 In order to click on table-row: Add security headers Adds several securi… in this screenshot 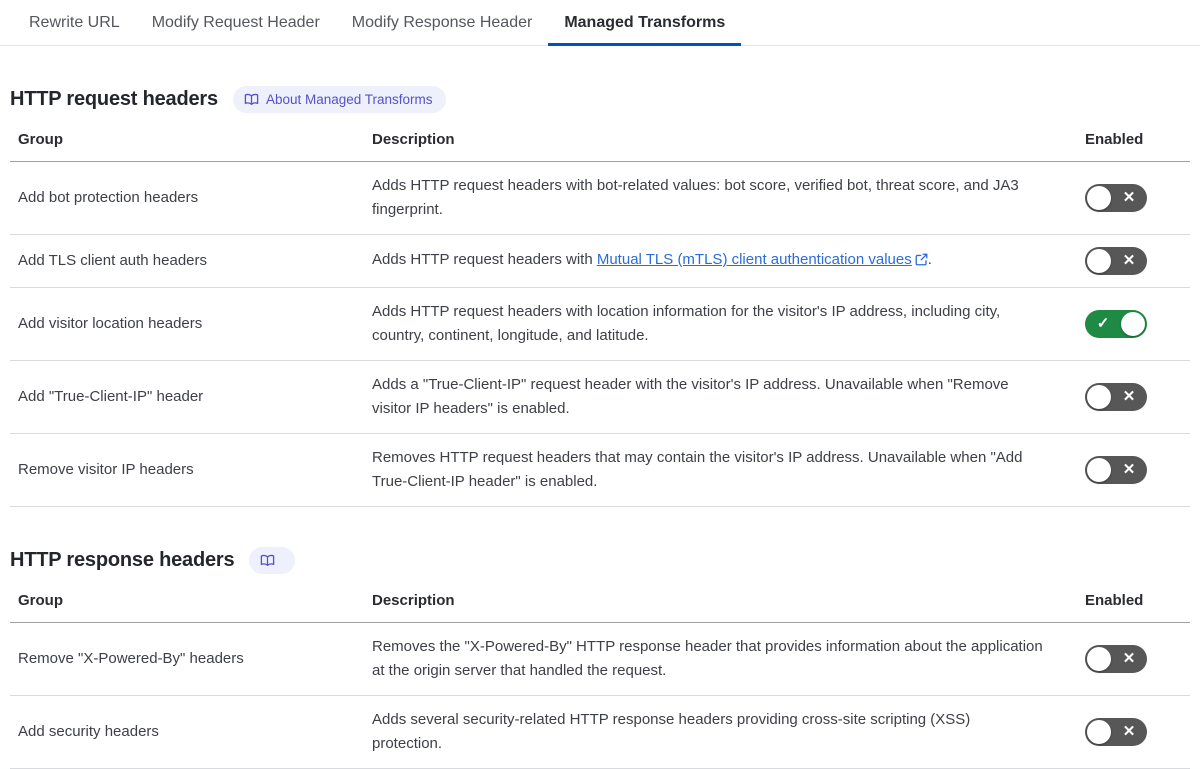, I will do `click(600, 732)`.